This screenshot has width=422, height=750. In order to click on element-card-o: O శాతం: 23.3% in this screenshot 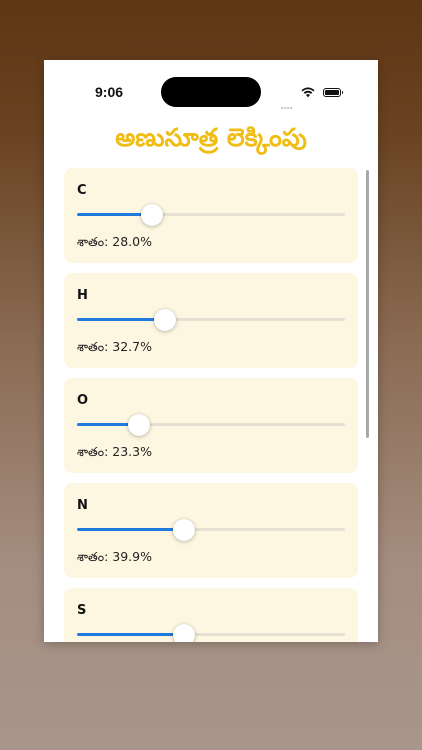, I will do `click(211, 425)`.